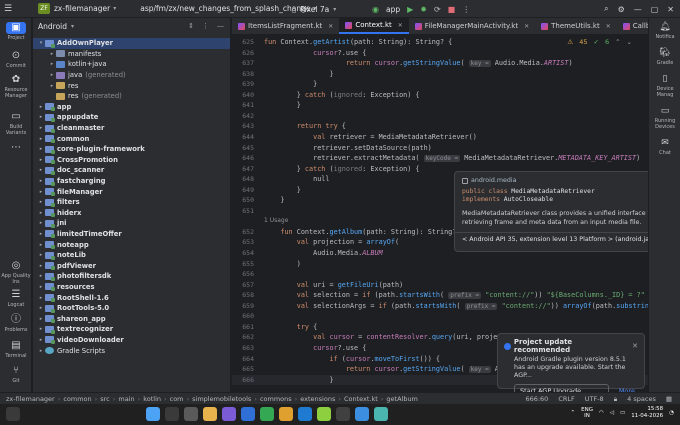 Image resolution: width=680 pixels, height=425 pixels. I want to click on tree-item: ▸ fastcharging, so click(131, 181).